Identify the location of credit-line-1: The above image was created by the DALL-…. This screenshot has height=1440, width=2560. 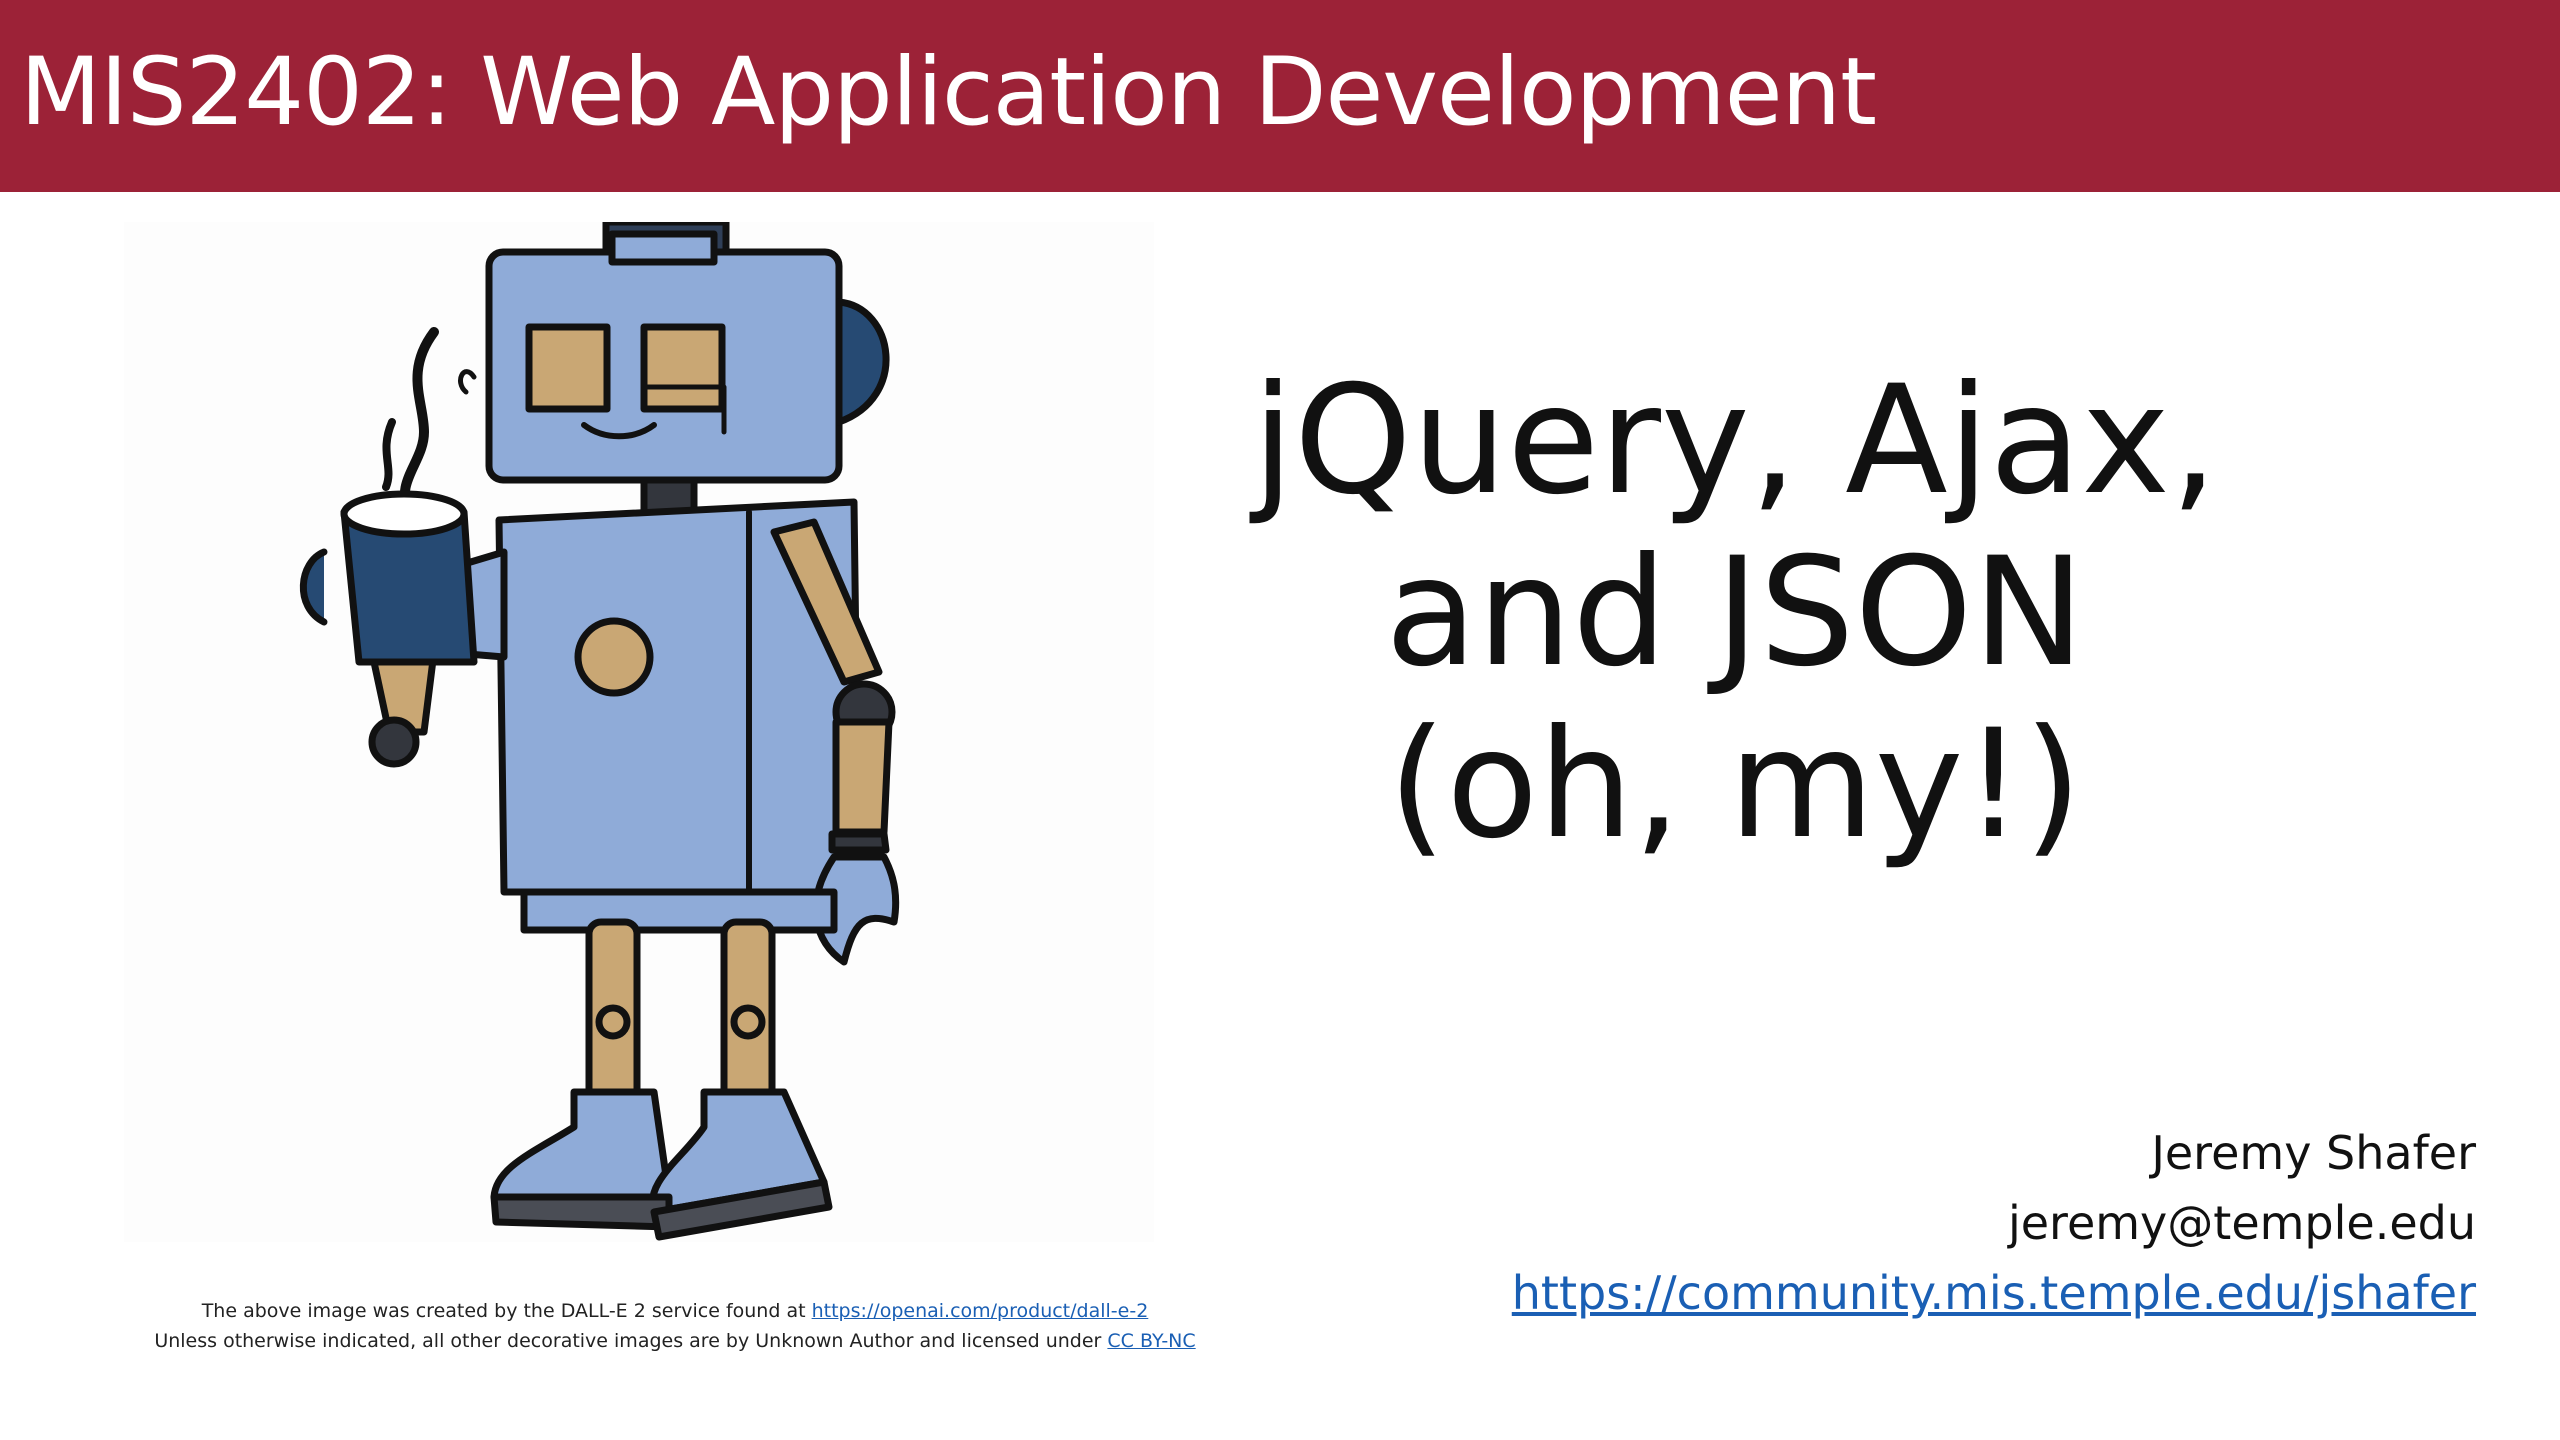
(675, 1311).